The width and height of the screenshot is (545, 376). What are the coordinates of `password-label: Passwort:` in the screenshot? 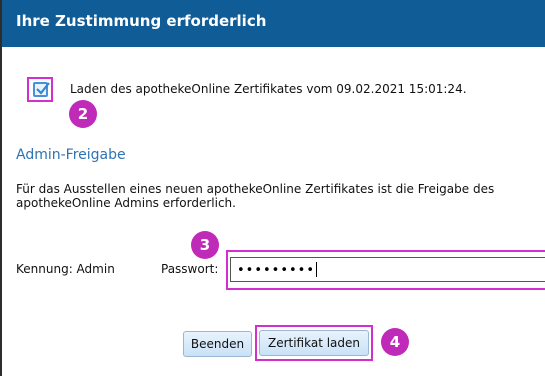 It's located at (190, 269).